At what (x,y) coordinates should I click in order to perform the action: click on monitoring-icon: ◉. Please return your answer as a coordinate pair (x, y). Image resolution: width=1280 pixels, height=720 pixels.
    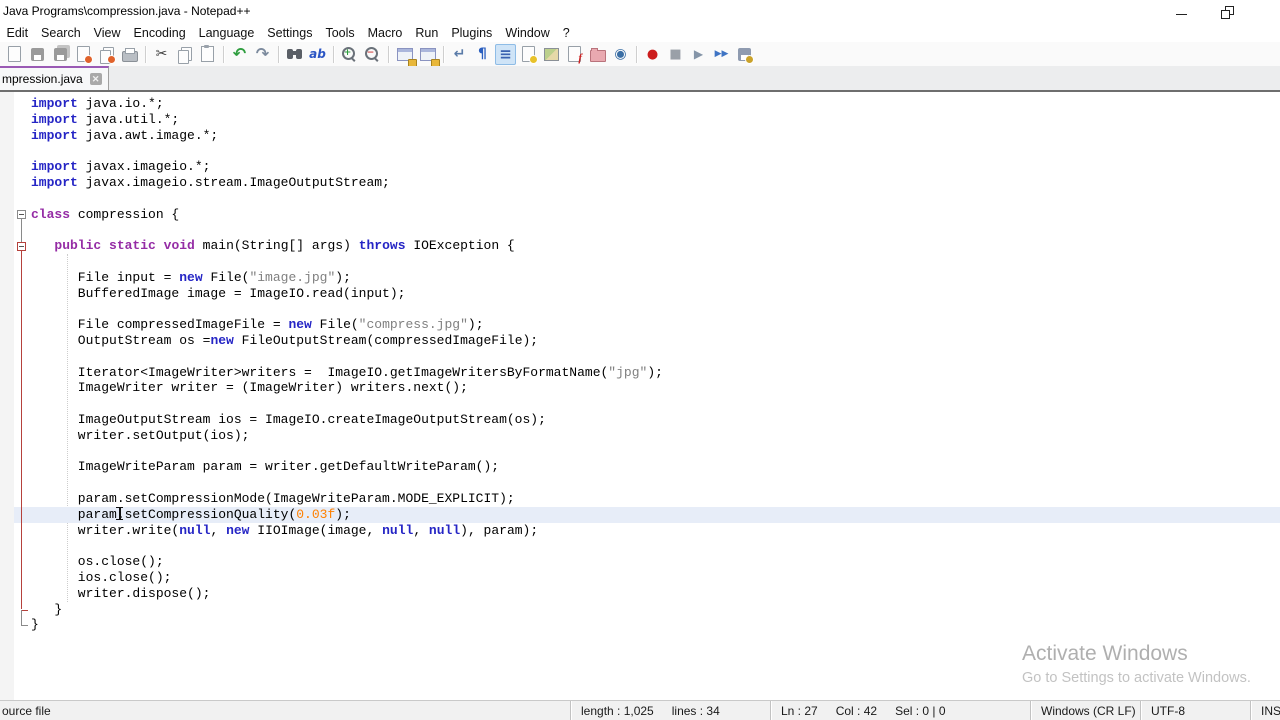
    Looking at the image, I should click on (620, 54).